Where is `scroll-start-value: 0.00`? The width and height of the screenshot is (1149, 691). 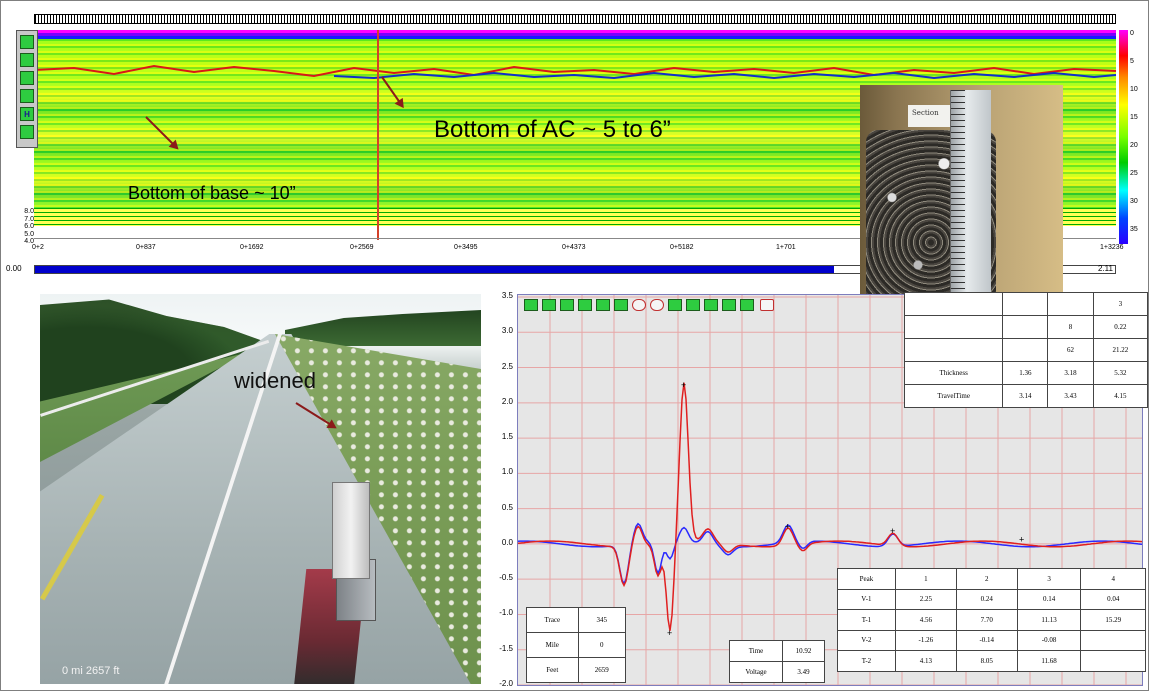 scroll-start-value: 0.00 is located at coordinates (14, 268).